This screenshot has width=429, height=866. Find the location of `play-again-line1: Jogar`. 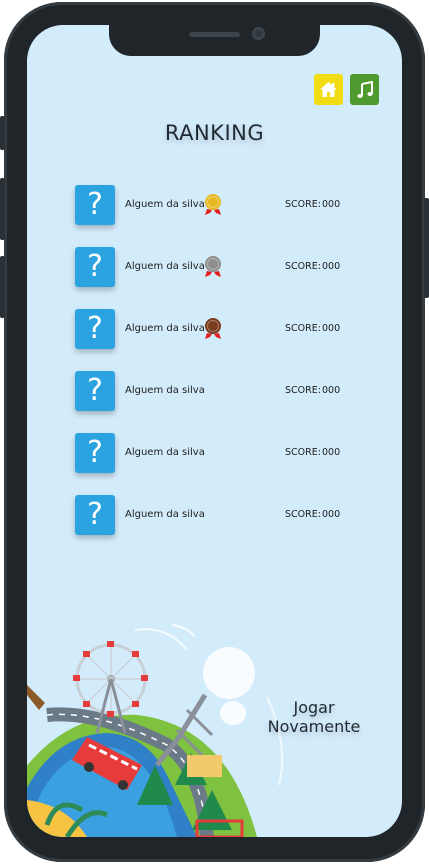

play-again-line1: Jogar is located at coordinates (314, 707).